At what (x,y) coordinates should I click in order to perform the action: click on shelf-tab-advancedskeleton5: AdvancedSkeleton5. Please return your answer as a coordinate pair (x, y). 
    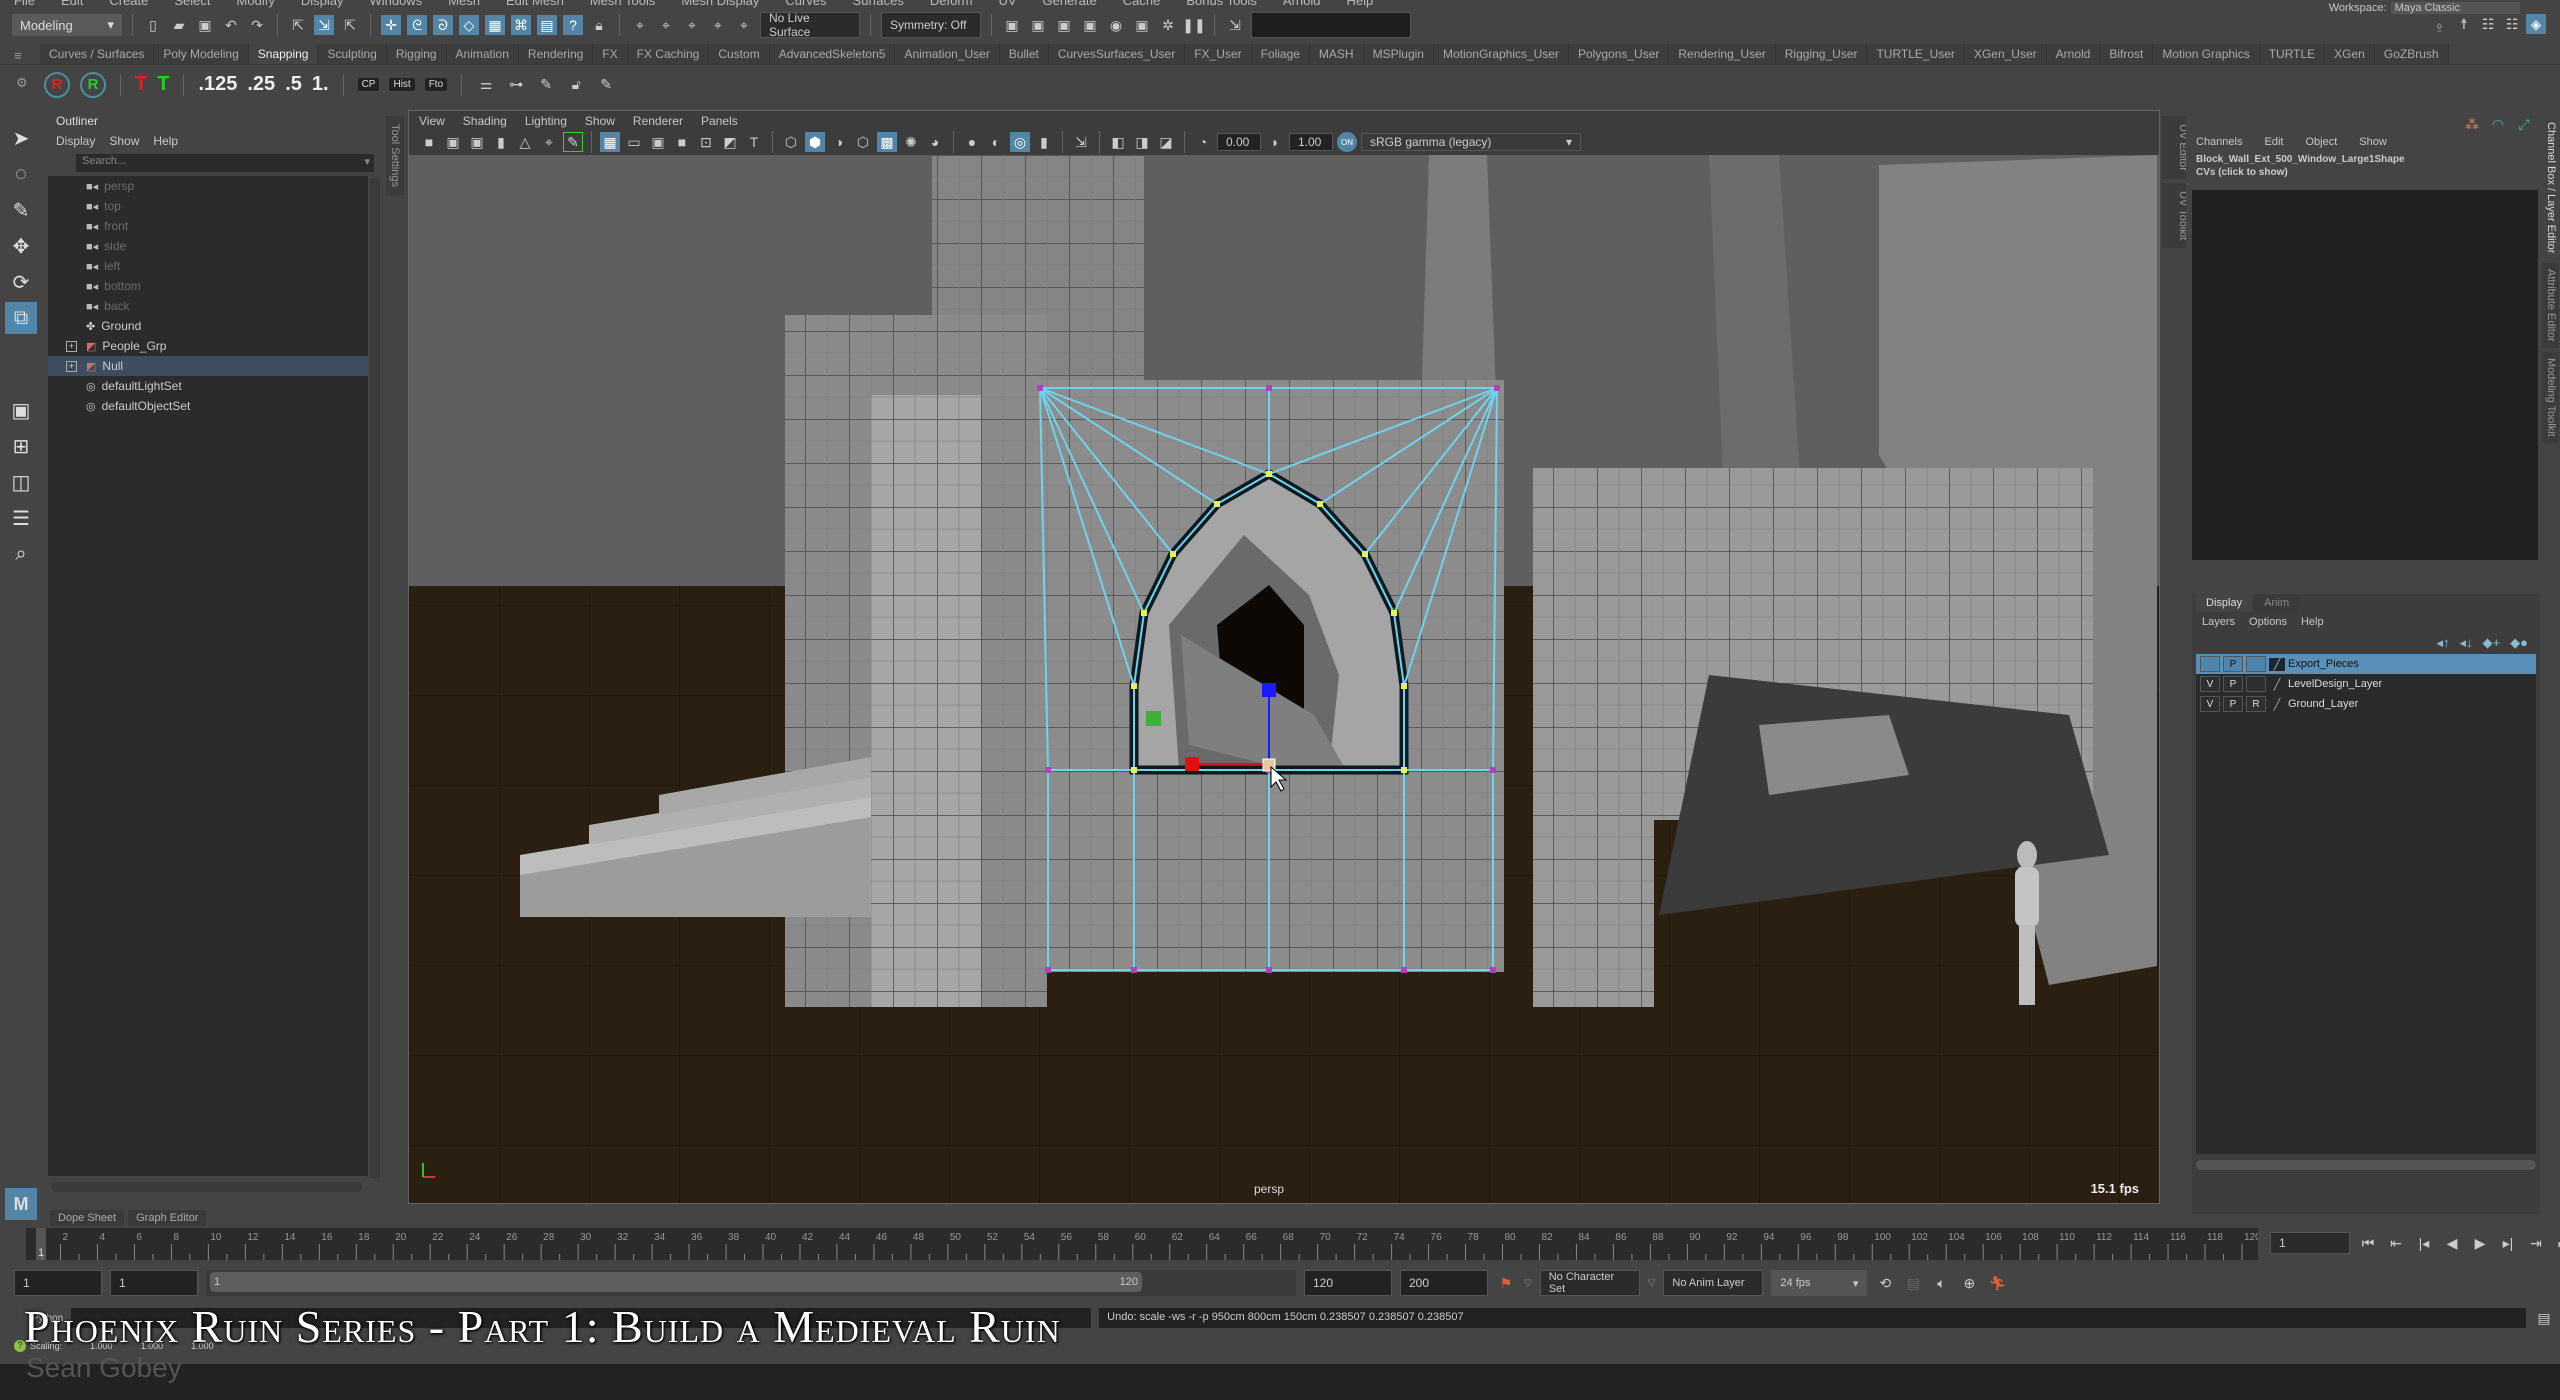
    Looking at the image, I should click on (832, 54).